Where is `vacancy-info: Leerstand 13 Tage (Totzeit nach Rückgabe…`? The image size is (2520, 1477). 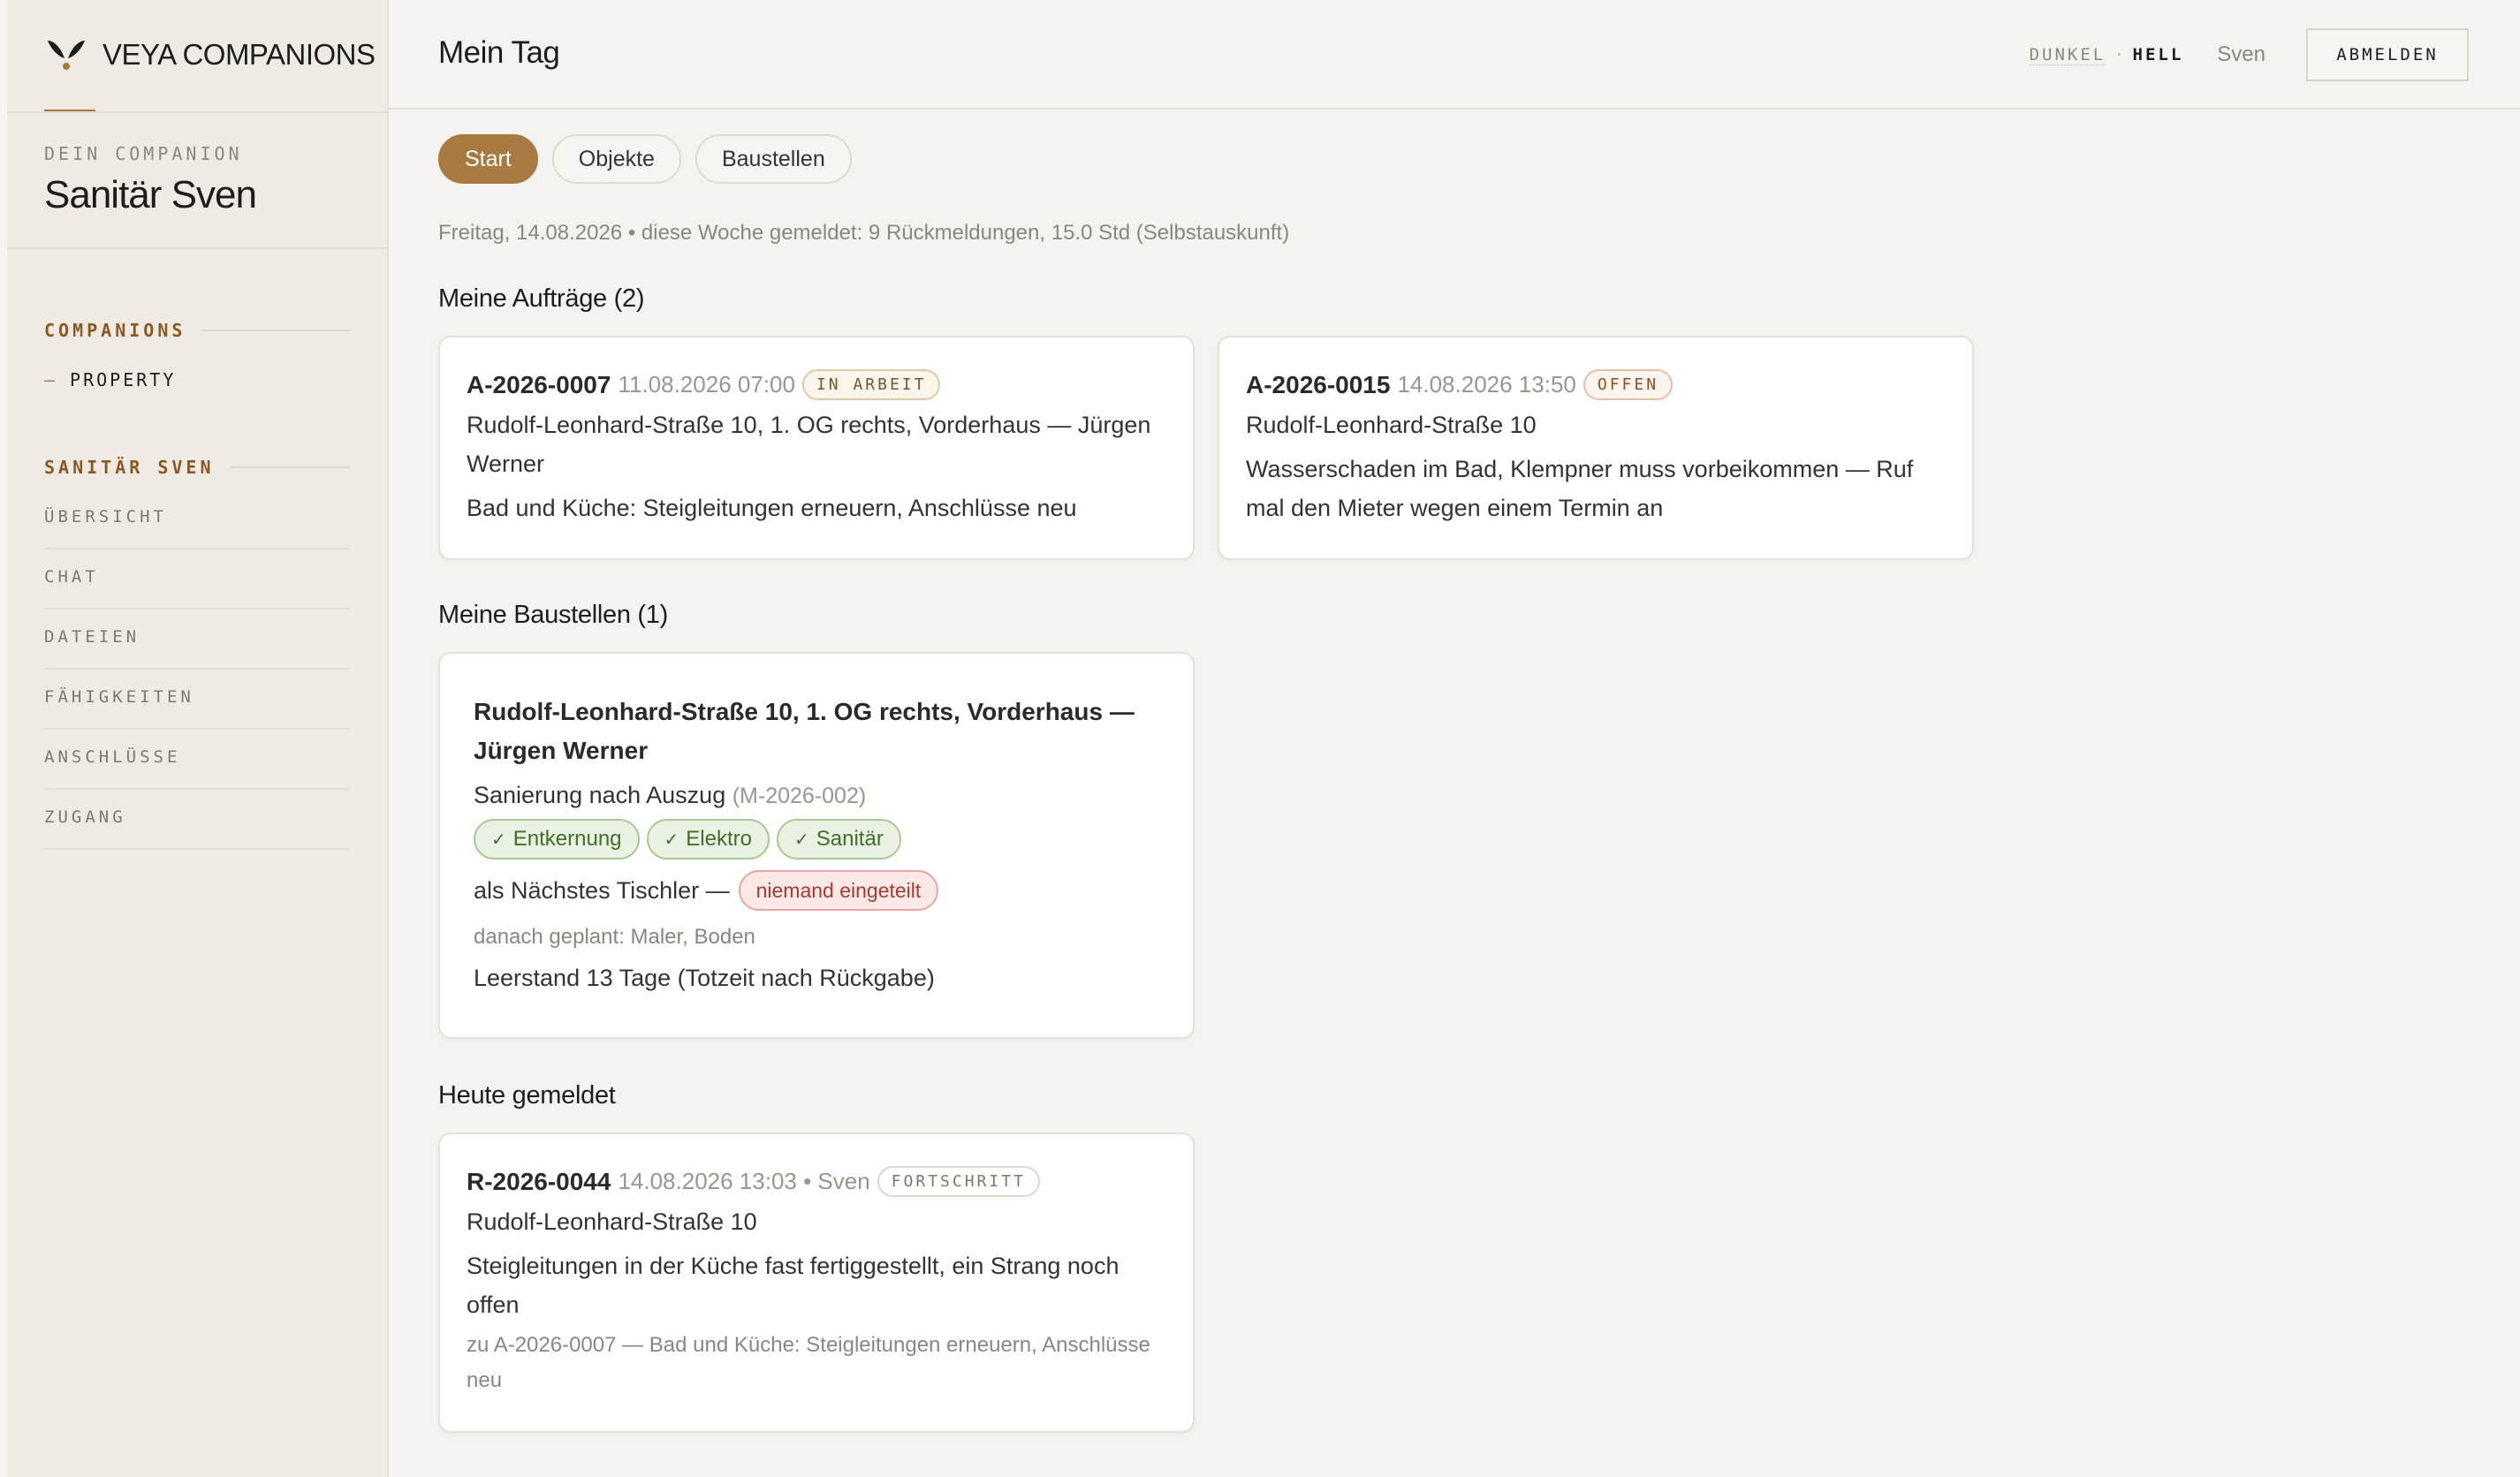
vacancy-info: Leerstand 13 Tage (Totzeit nach Rückgabe… is located at coordinates (704, 978).